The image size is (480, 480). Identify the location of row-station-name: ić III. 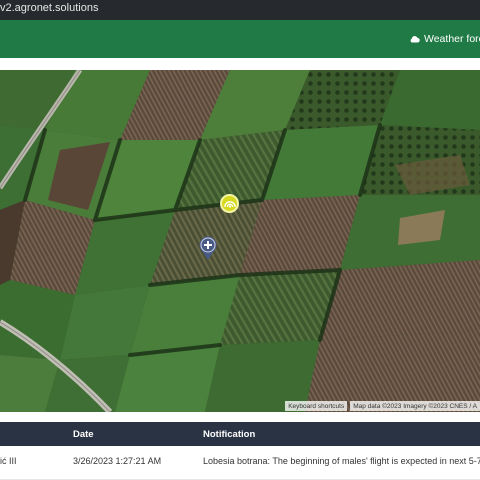
(8, 461).